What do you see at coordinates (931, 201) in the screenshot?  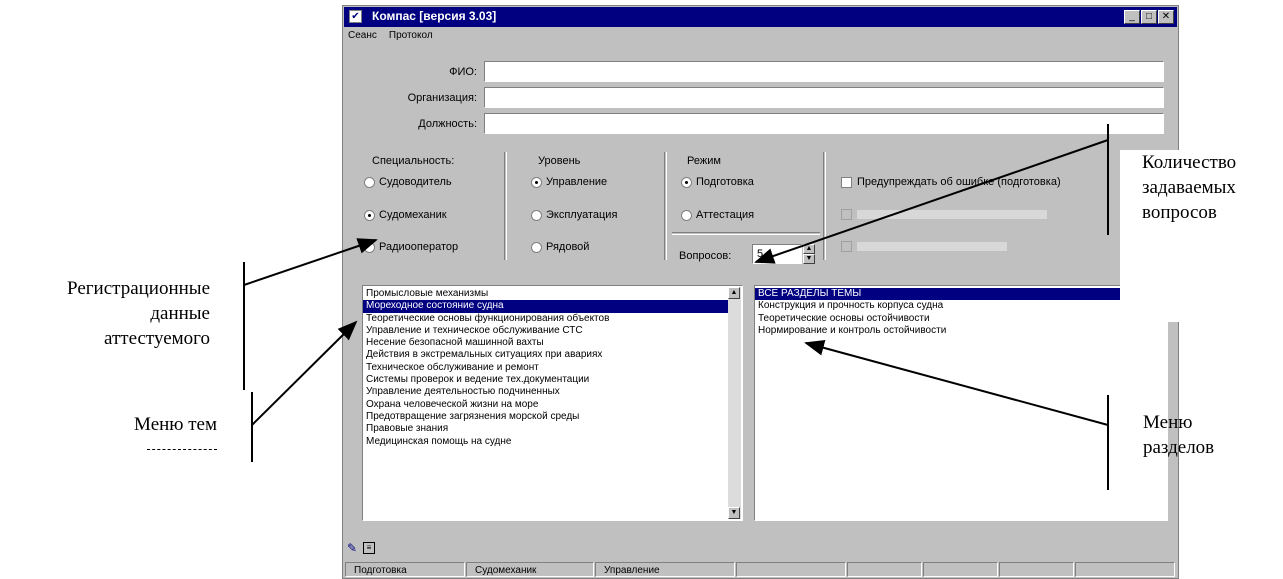 I see `arrow-questions` at bounding box center [931, 201].